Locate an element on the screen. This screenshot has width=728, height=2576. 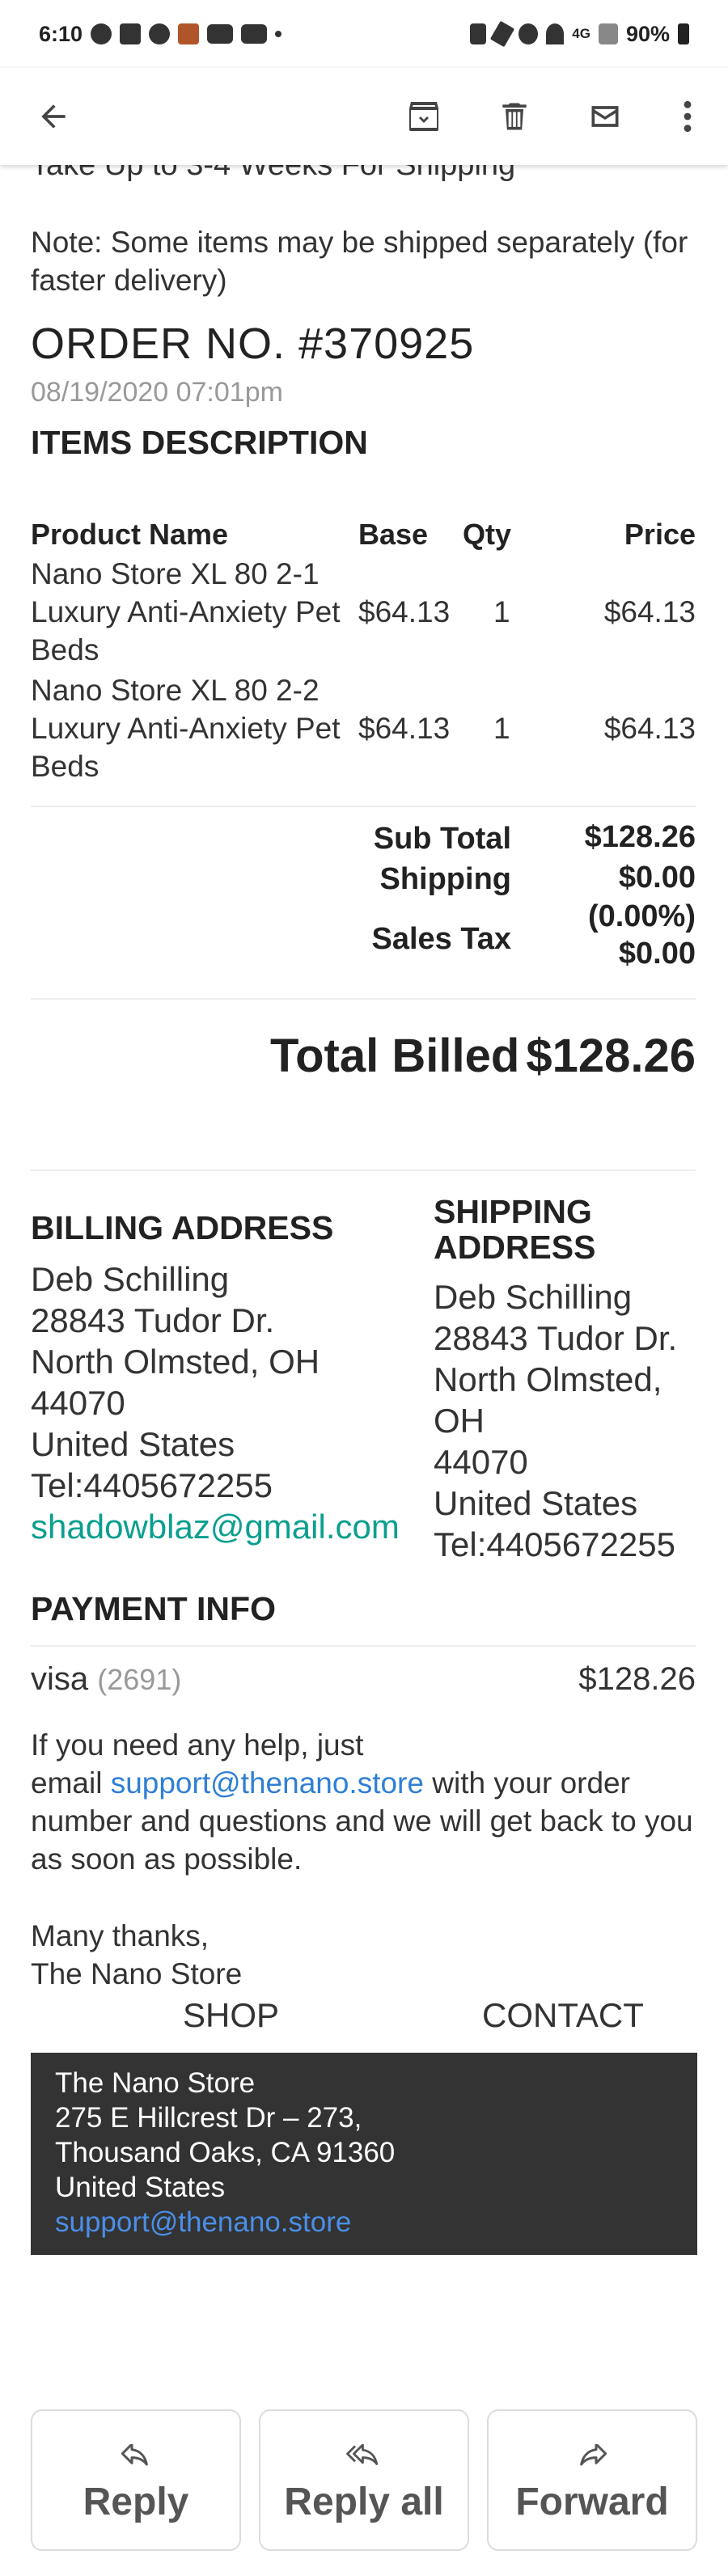
col-header-base: Base is located at coordinates (394, 534).